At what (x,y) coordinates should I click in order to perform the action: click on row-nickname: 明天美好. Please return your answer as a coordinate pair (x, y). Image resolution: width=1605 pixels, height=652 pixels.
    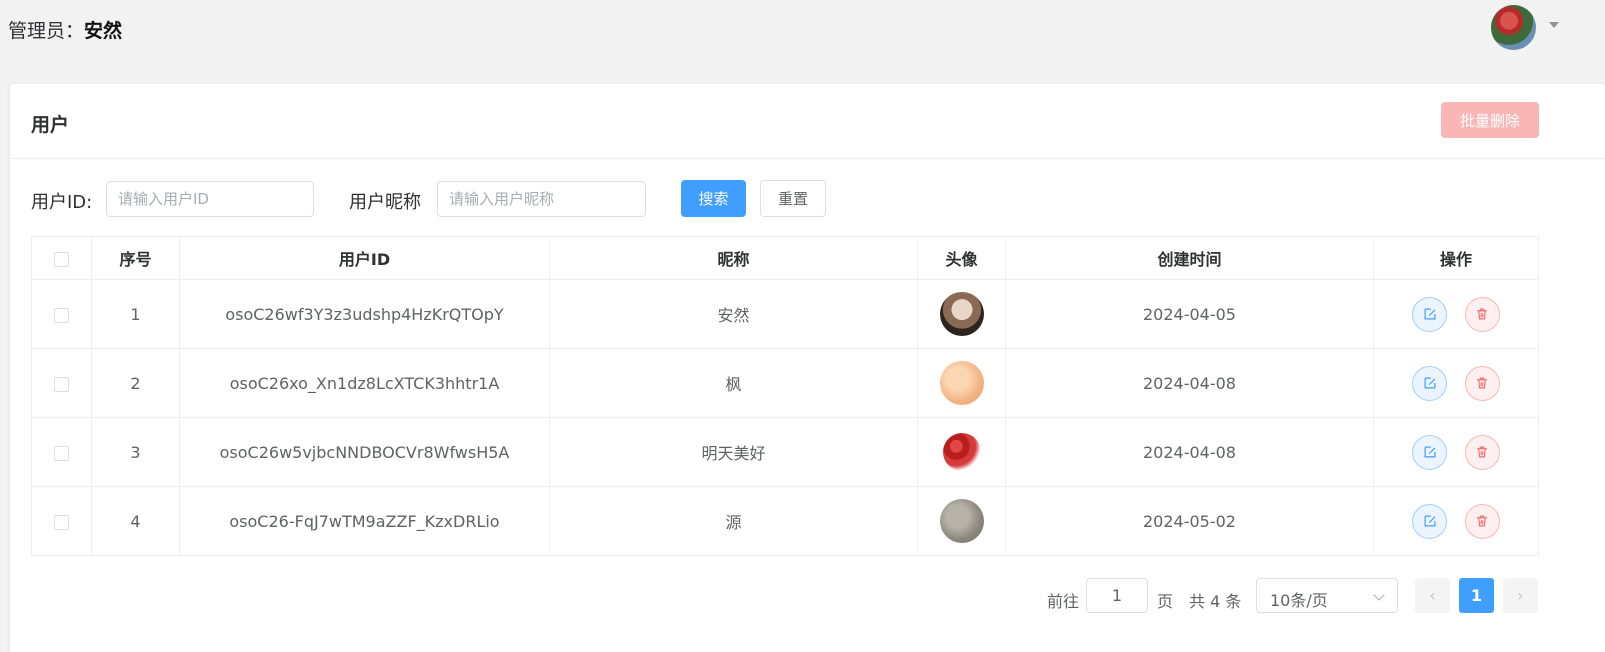
    Looking at the image, I should click on (733, 452).